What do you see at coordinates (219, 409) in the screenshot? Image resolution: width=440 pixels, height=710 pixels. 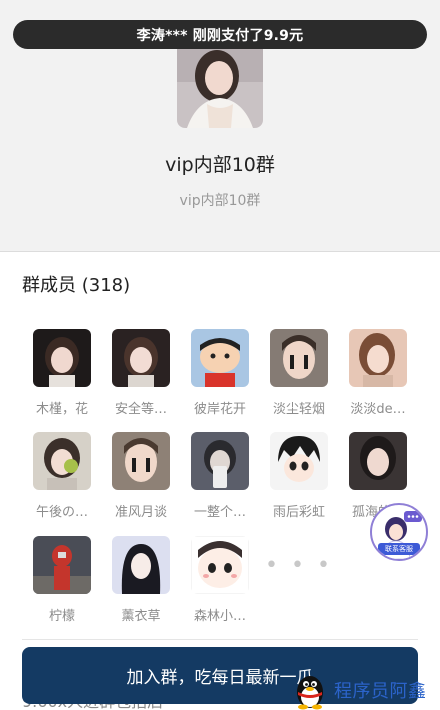 I see `member-name: 彼岸花开` at bounding box center [219, 409].